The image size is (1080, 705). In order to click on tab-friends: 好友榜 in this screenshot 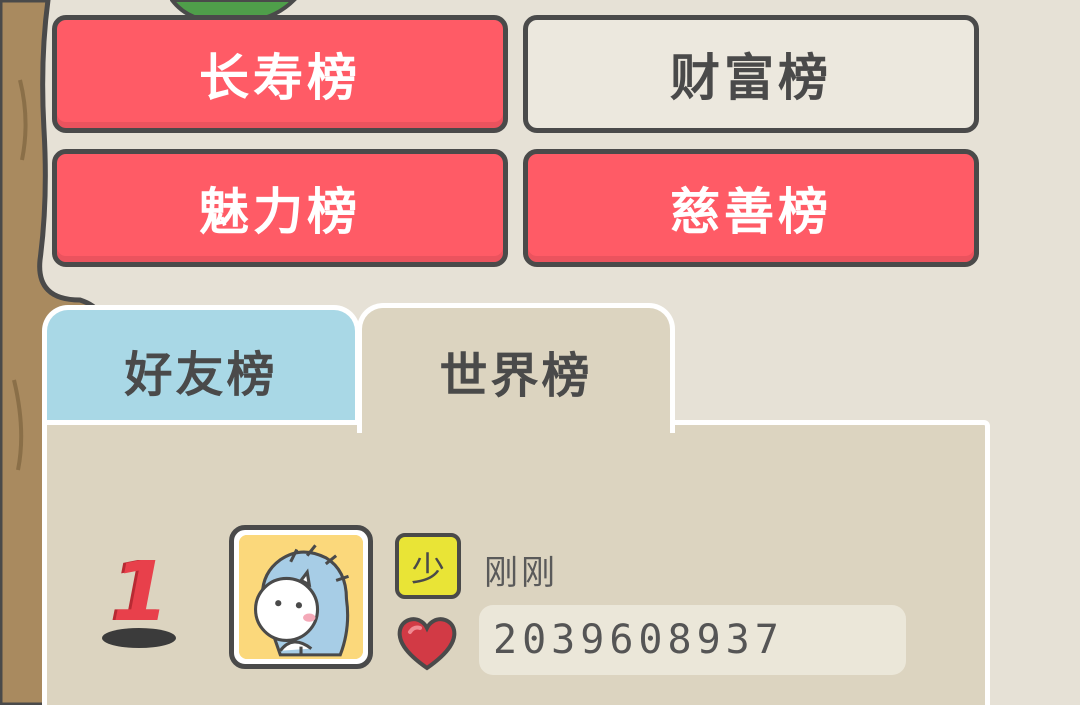, I will do `click(201, 367)`.